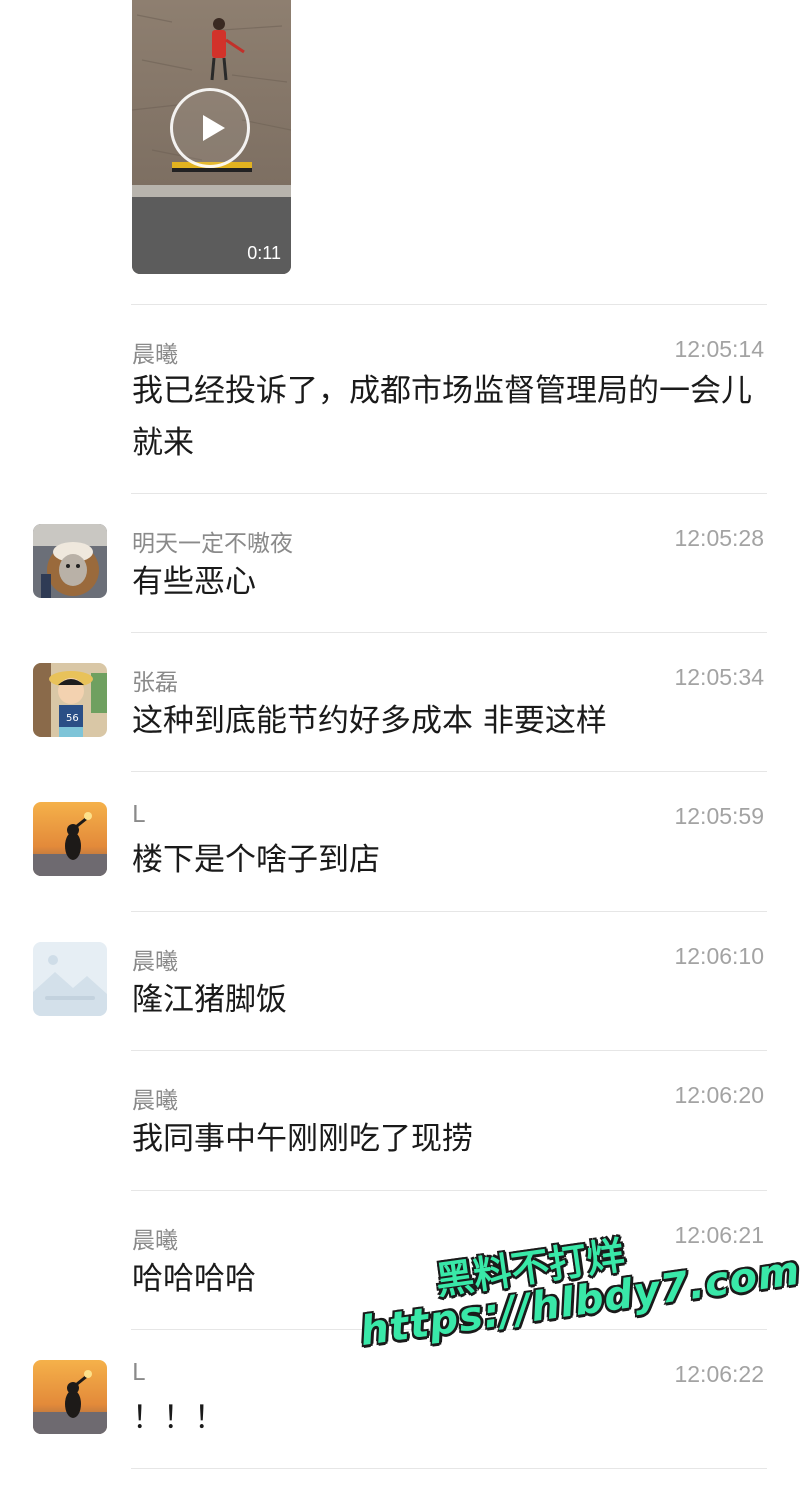  What do you see at coordinates (719, 1374) in the screenshot?
I see `message-time: 12:06:22` at bounding box center [719, 1374].